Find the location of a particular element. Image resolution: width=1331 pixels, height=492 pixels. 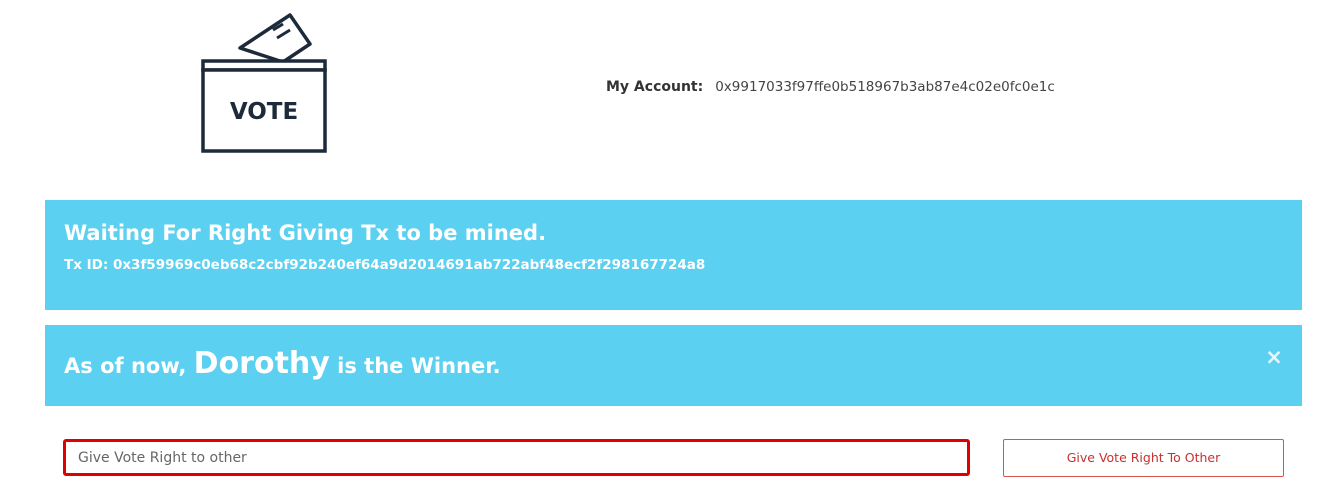

vote-logo: VOTE is located at coordinates (265, 85).